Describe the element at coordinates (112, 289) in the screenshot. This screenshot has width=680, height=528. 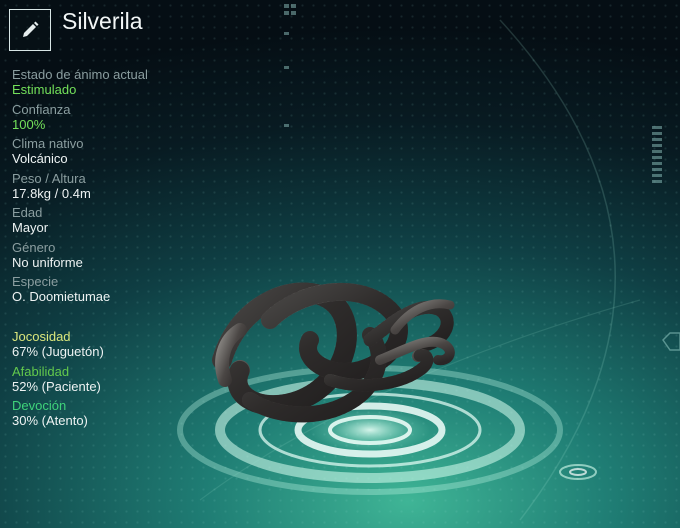
I see `stat-species: Especie O. Doomietumae` at that location.